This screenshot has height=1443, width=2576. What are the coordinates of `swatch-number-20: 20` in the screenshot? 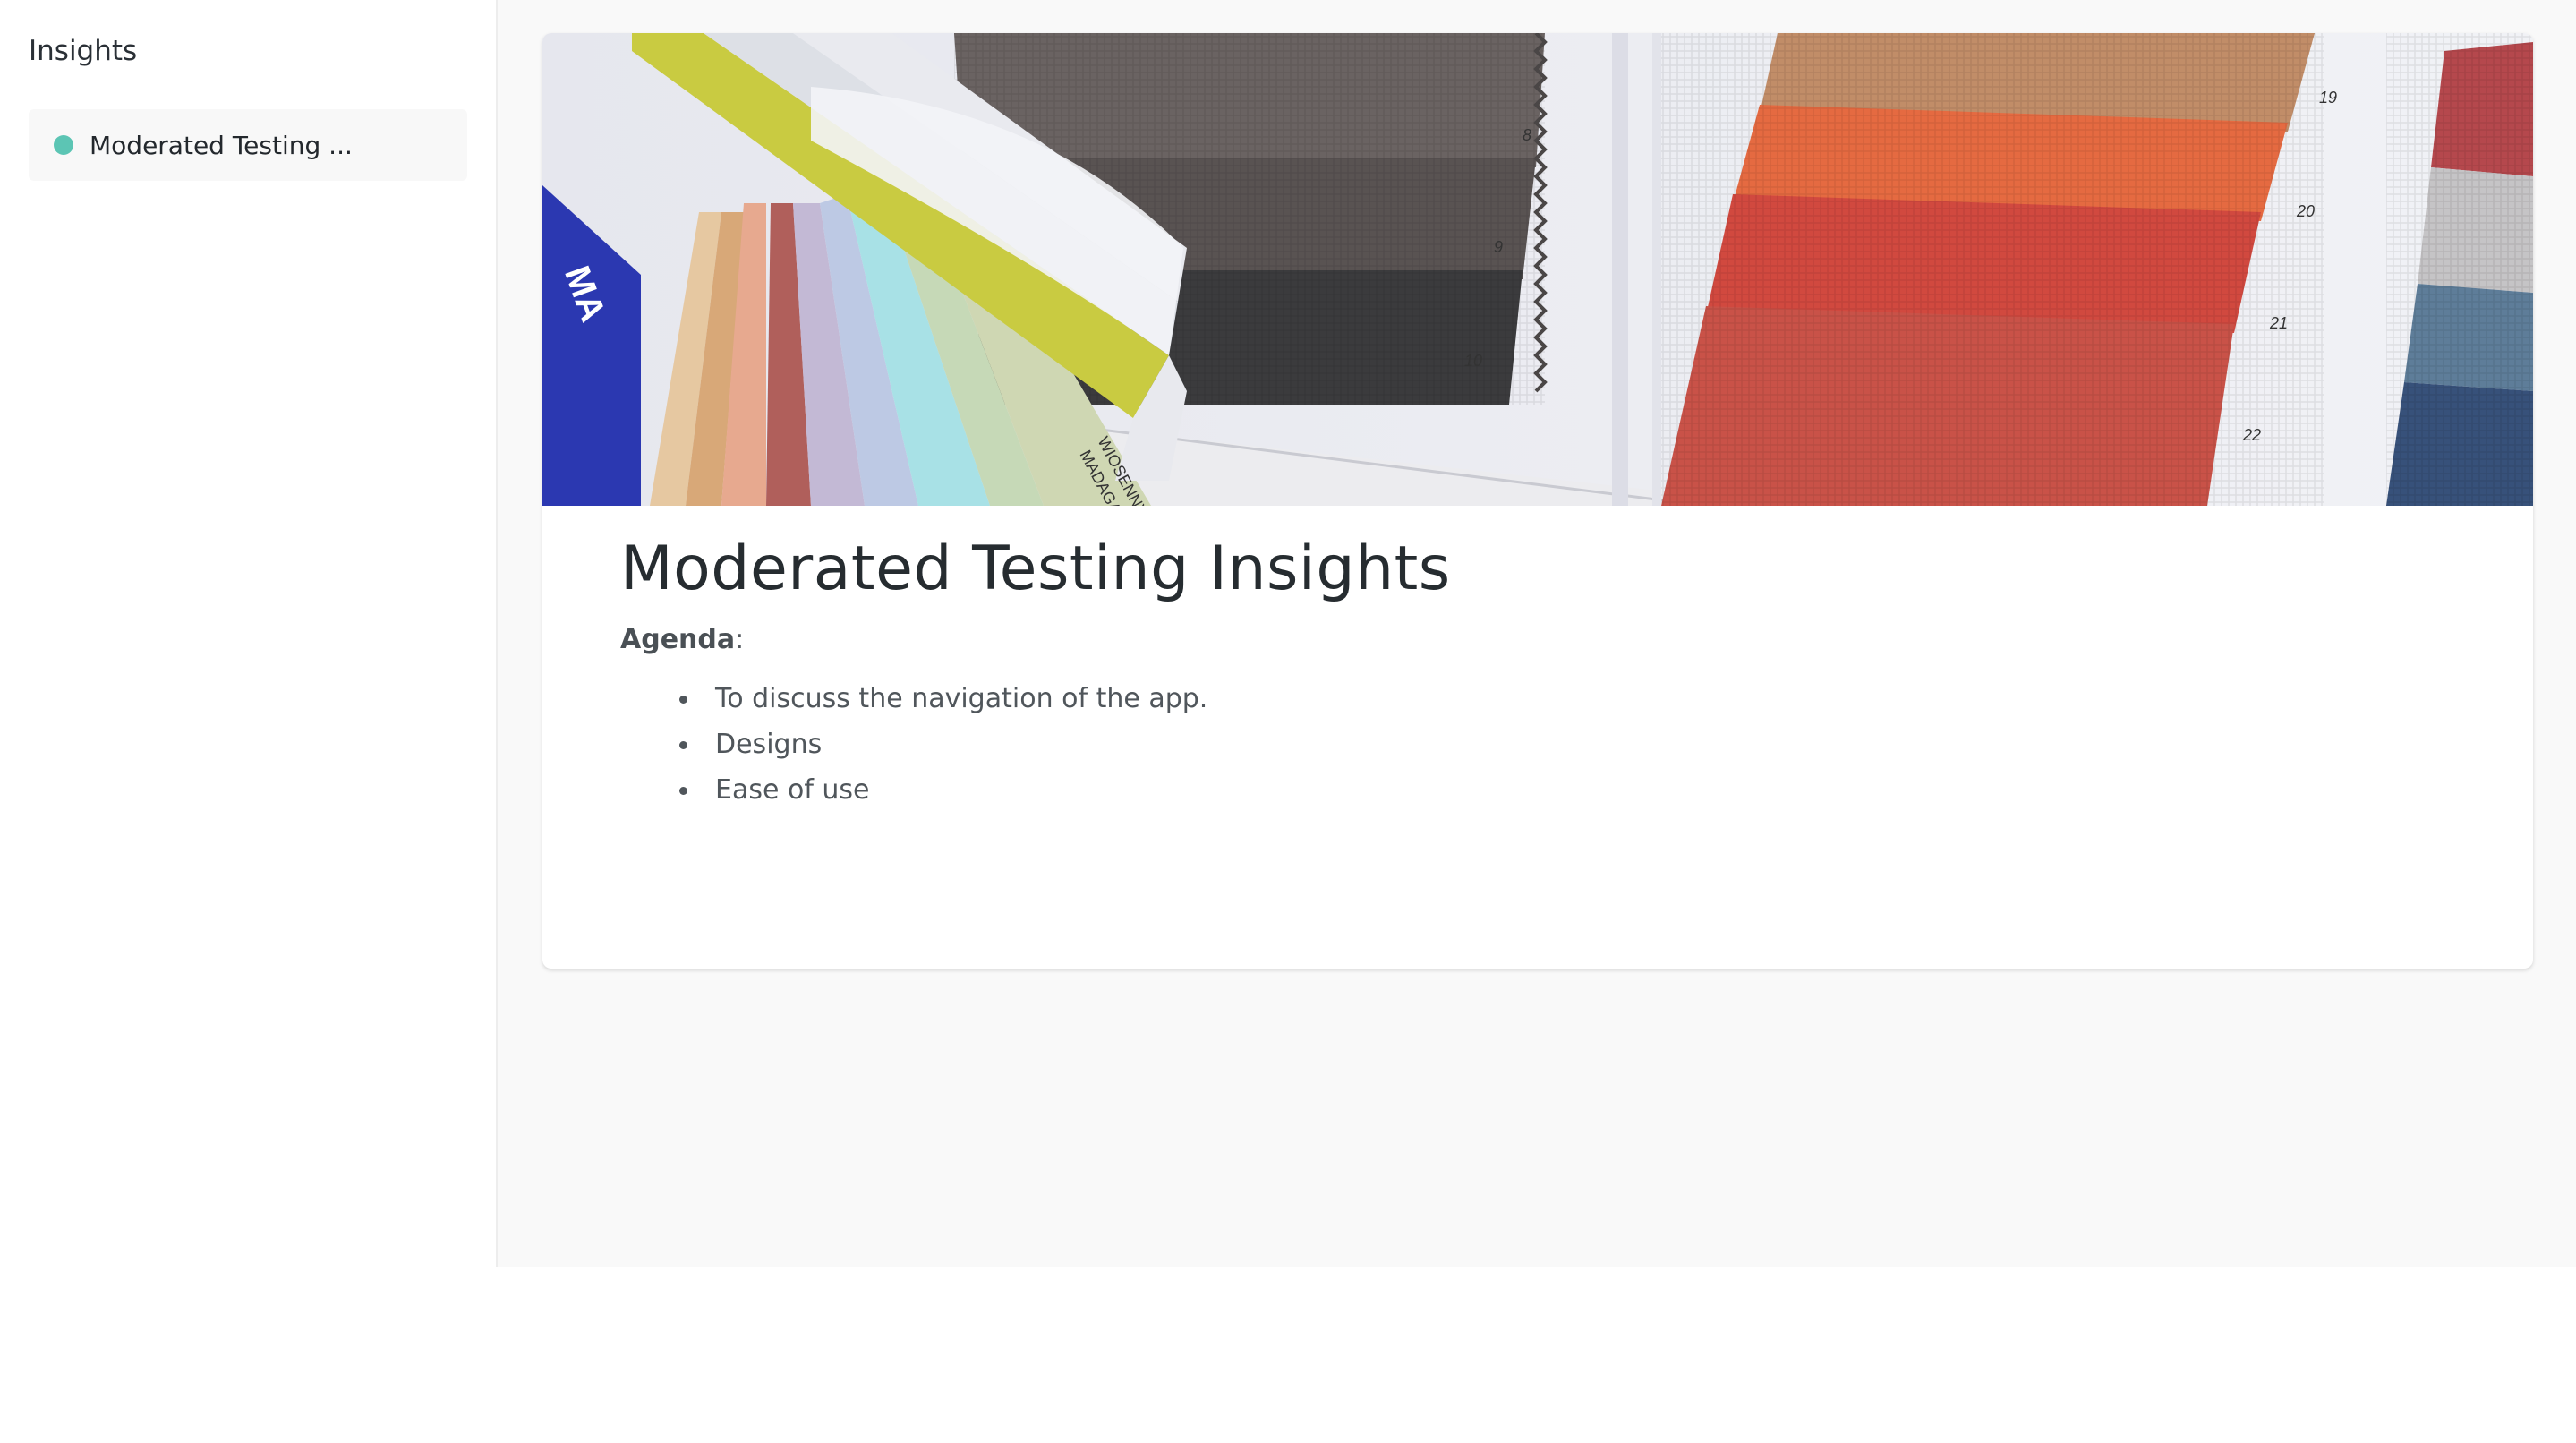 It's located at (2305, 211).